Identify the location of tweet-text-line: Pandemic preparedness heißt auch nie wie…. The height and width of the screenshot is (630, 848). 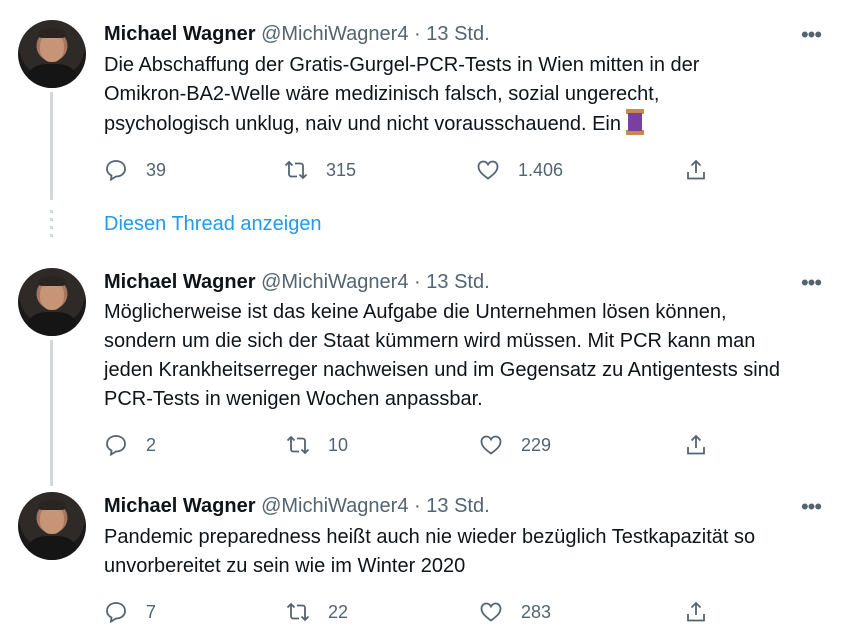
(430, 537).